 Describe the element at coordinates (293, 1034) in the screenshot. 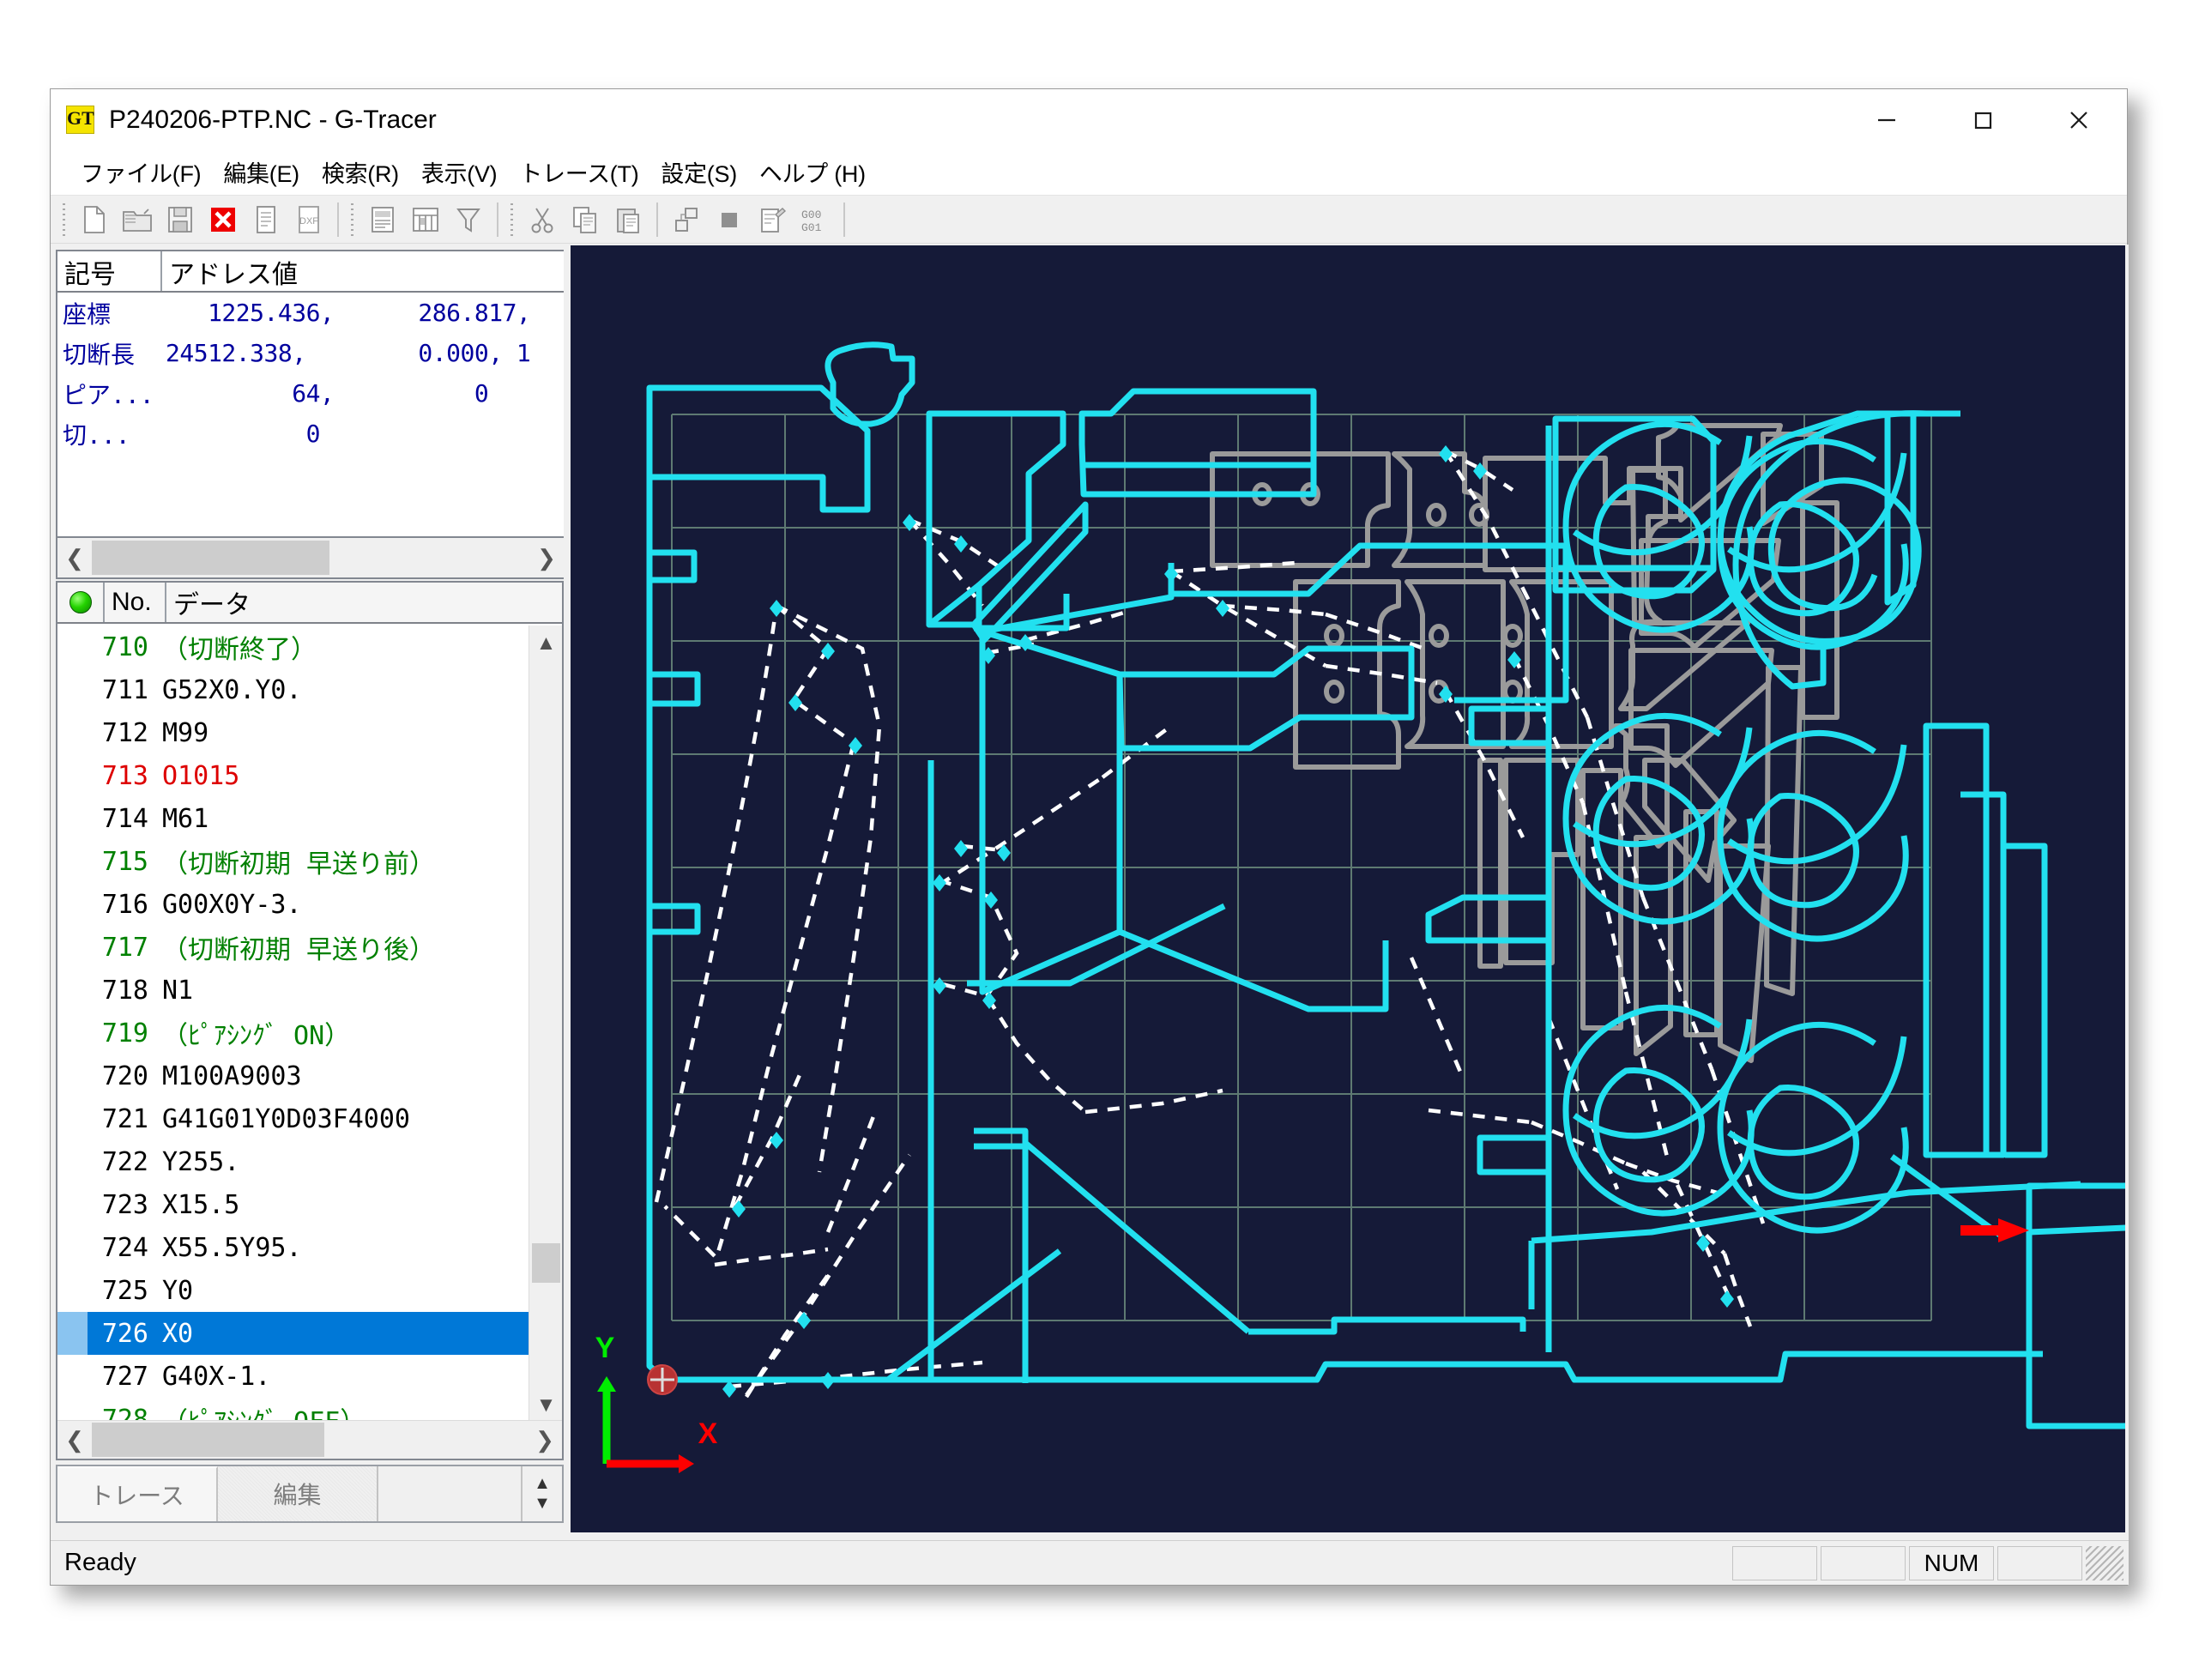

I see `list-item: 719 （ﾋﾟｱｼﾝｸﾞ ON）` at that location.